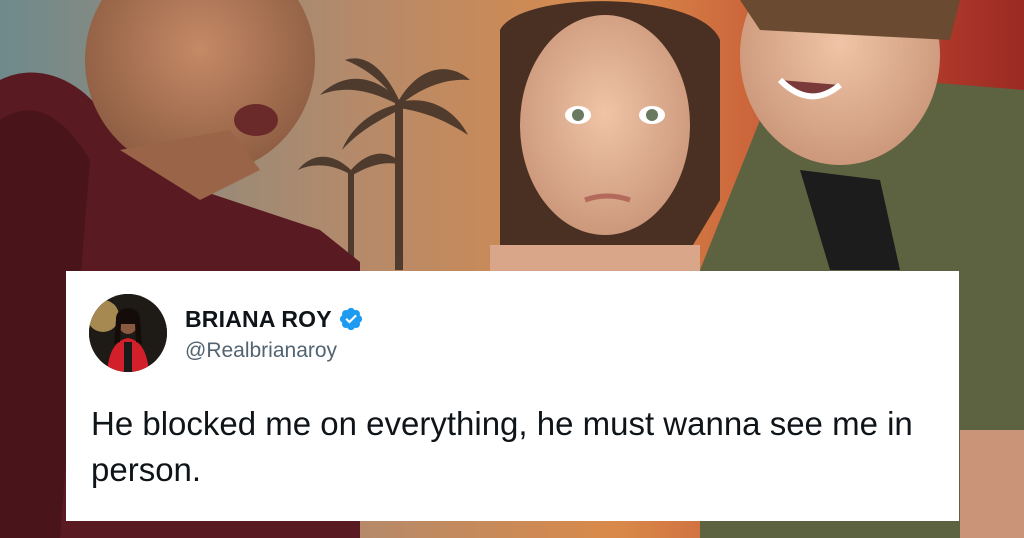 This screenshot has height=538, width=1024. Describe the element at coordinates (128, 333) in the screenshot. I see `profile-avatar` at that location.